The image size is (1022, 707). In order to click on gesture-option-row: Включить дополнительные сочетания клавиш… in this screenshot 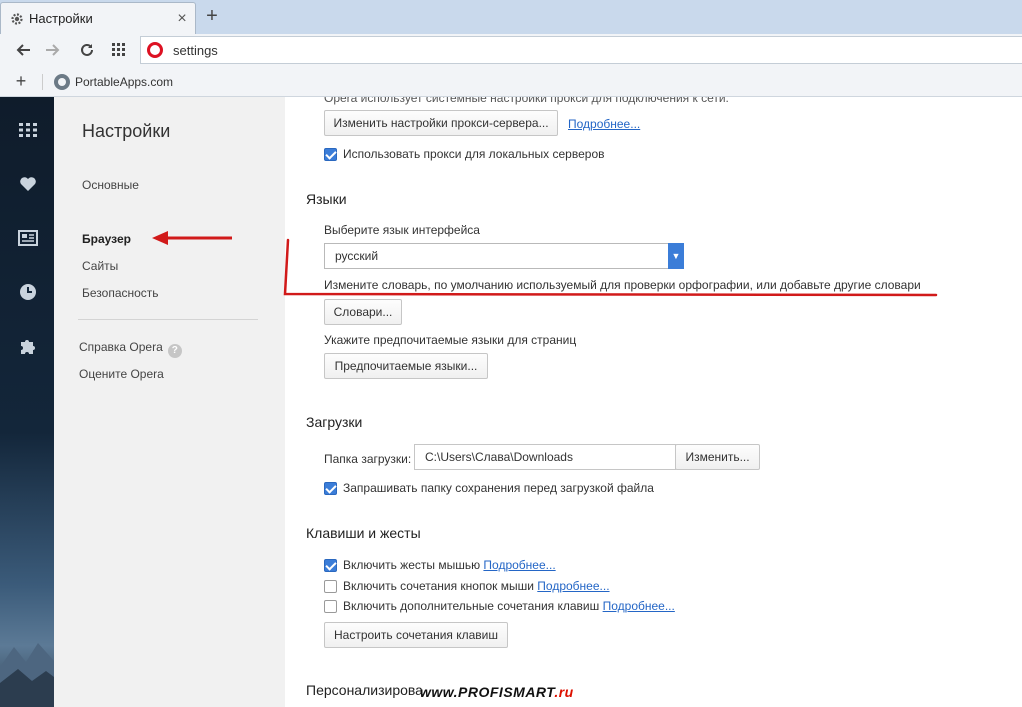, I will do `click(509, 606)`.